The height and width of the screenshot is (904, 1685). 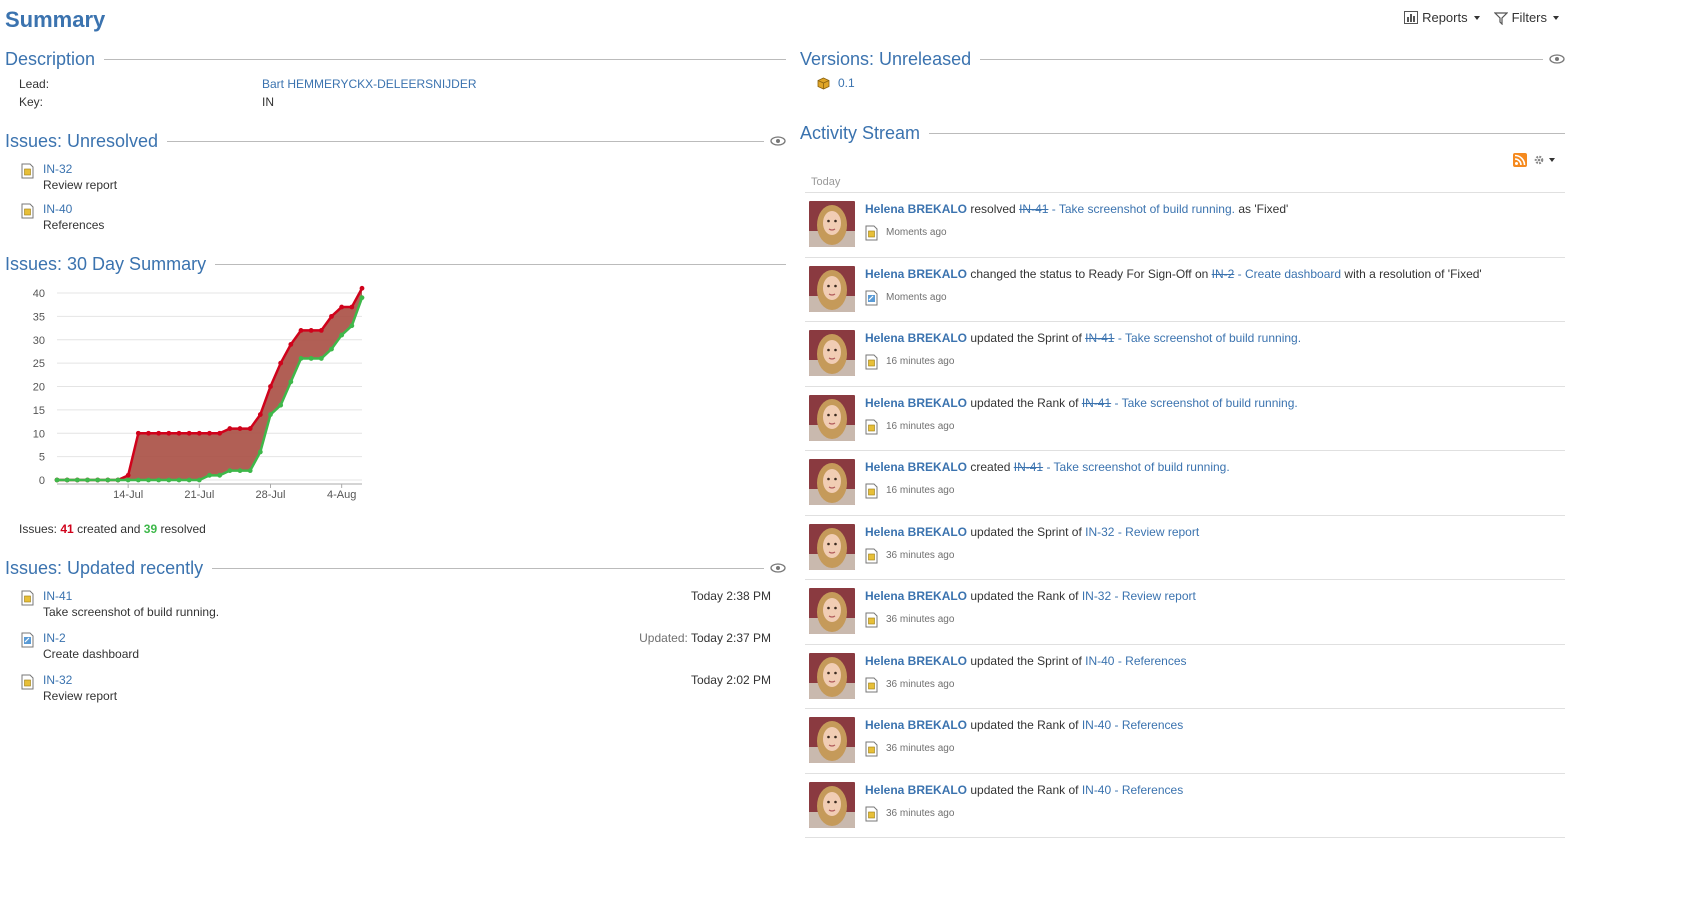 I want to click on updated-date: Today 2:02 PM, so click(x=731, y=680).